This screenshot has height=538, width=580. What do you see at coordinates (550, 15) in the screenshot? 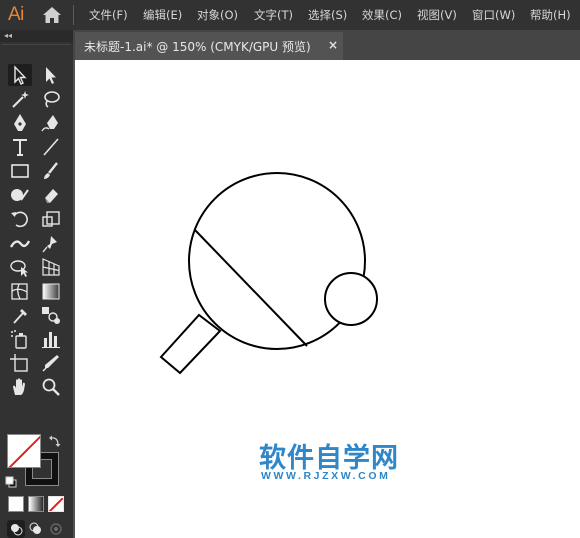
I see `menu-help: 帮助(H)` at bounding box center [550, 15].